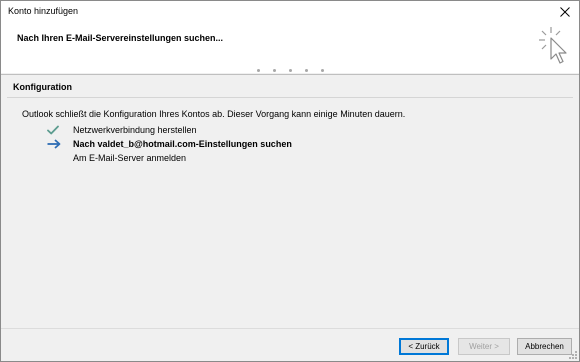 The width and height of the screenshot is (580, 362). Describe the element at coordinates (290, 12) in the screenshot. I see `title-bar: Konto hinzufügen` at that location.